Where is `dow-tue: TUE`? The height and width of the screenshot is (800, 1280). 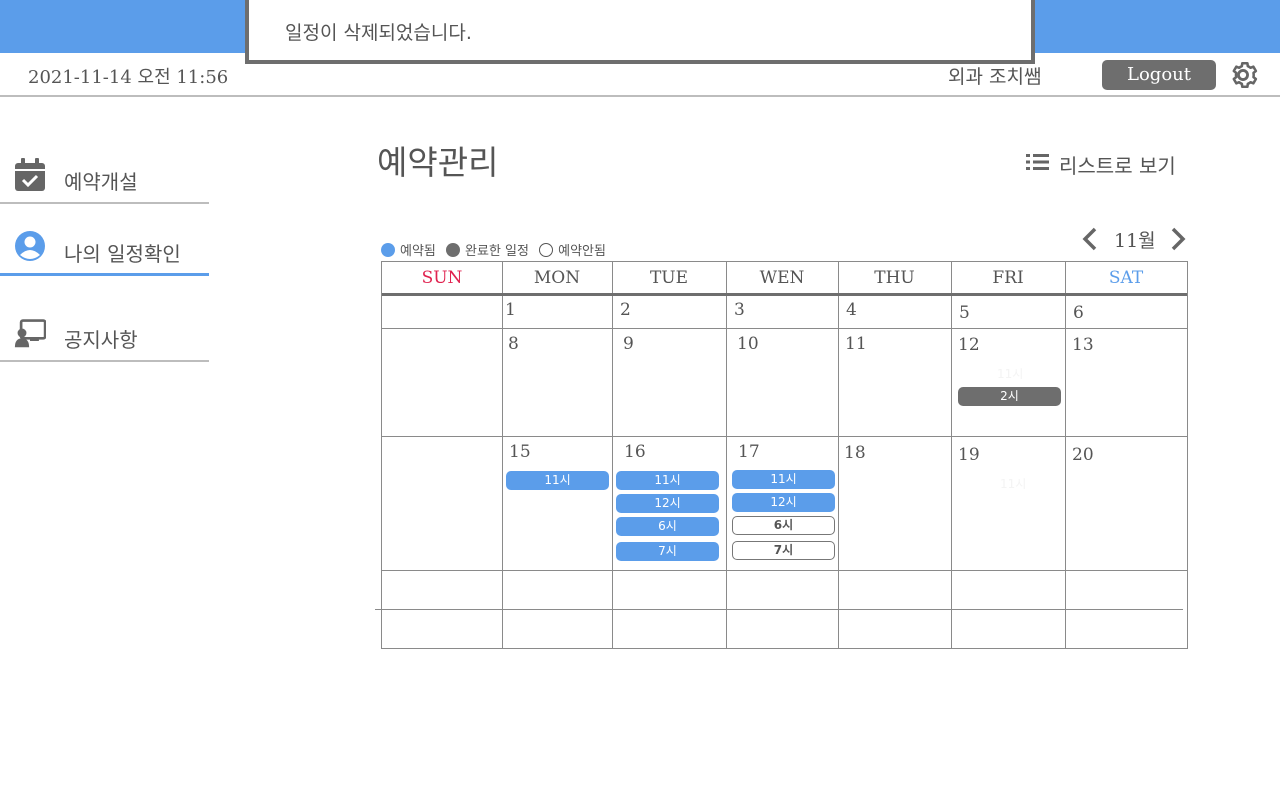 dow-tue: TUE is located at coordinates (669, 278).